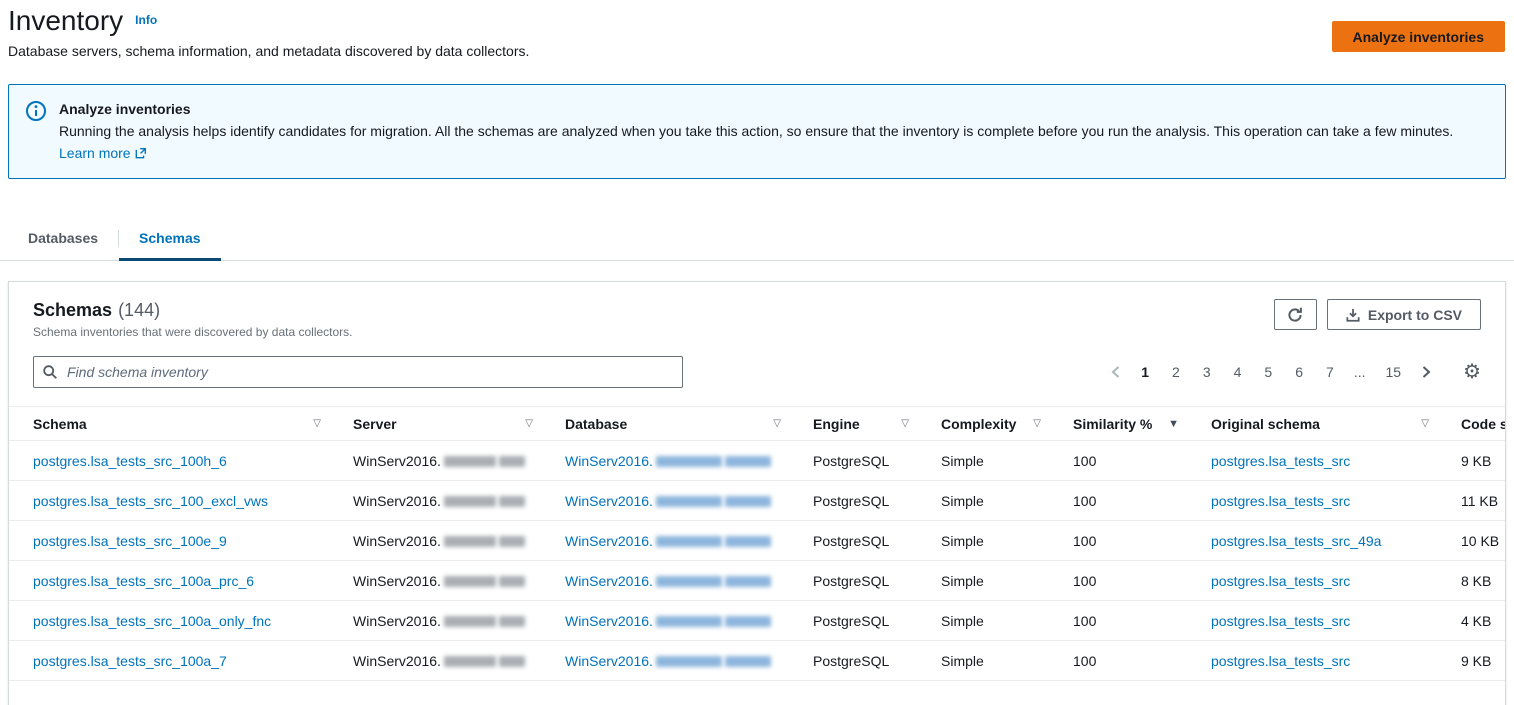  What do you see at coordinates (1475, 460) in the screenshot?
I see `code-size-cell: 9 KB` at bounding box center [1475, 460].